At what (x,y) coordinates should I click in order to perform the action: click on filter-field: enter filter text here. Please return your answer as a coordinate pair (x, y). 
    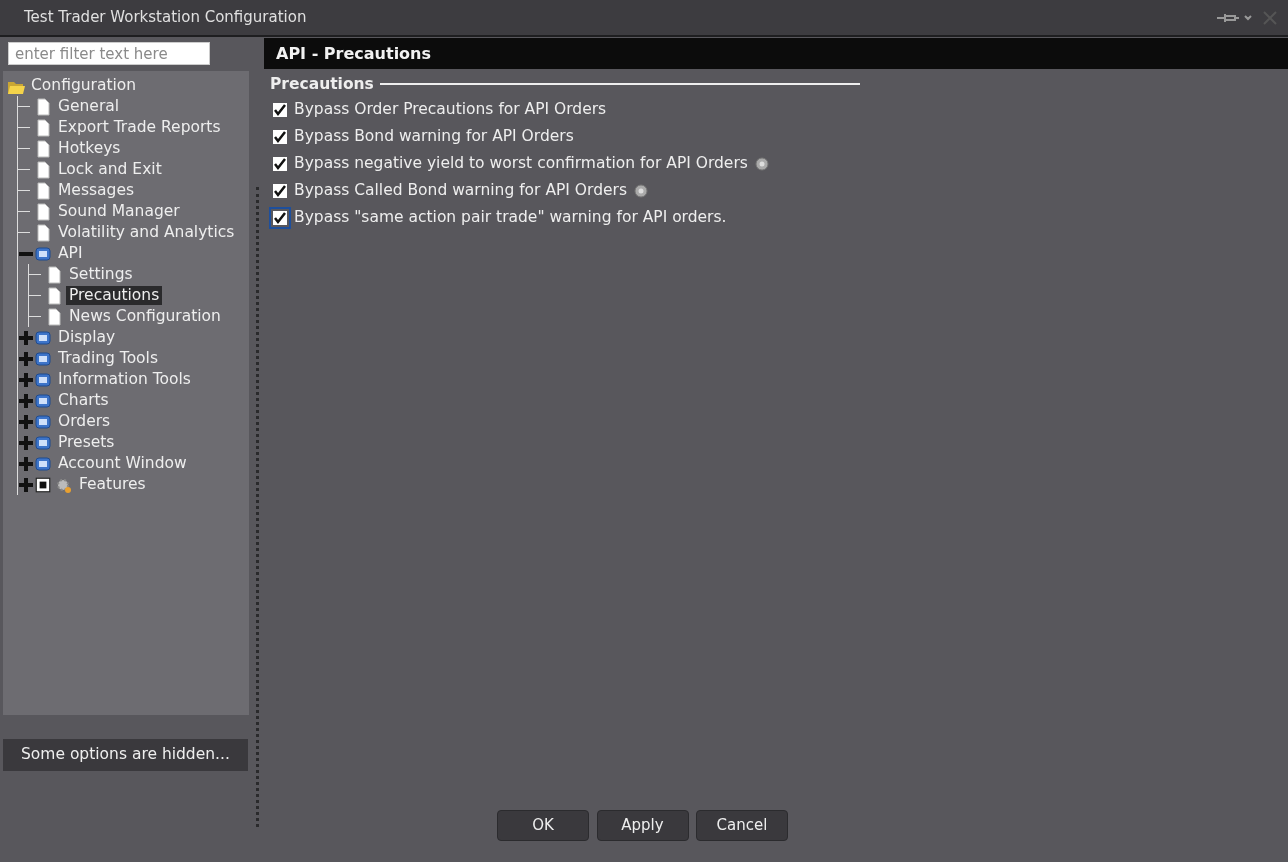
    Looking at the image, I should click on (109, 53).